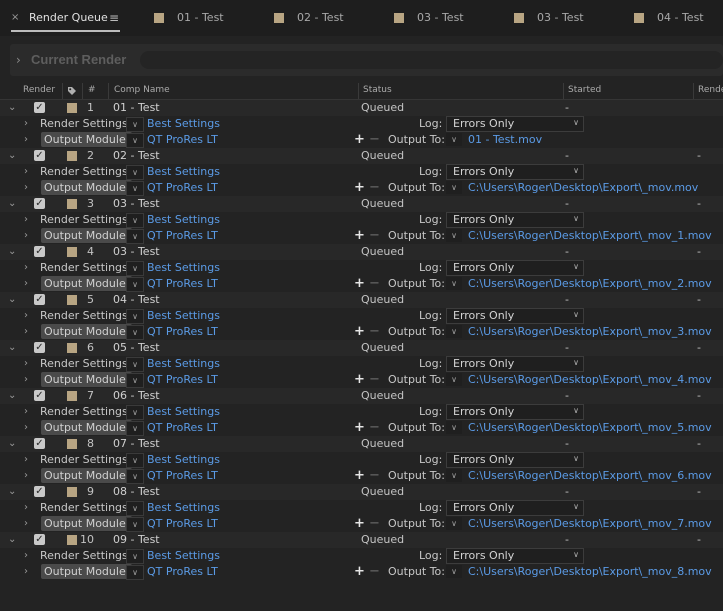 Image resolution: width=723 pixels, height=611 pixels. Describe the element at coordinates (92, 90) in the screenshot. I see `column-number: #` at that location.